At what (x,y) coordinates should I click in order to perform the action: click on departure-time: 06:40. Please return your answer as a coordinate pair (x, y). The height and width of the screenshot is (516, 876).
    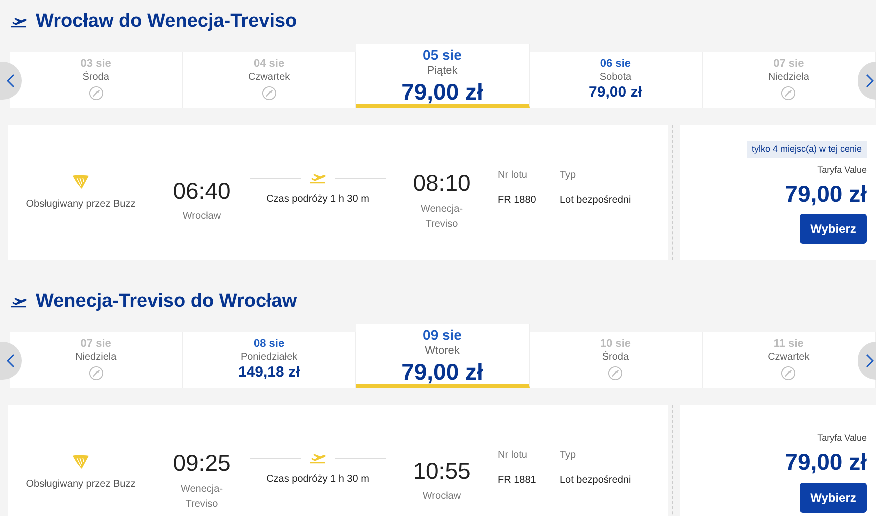
    Looking at the image, I should click on (202, 191).